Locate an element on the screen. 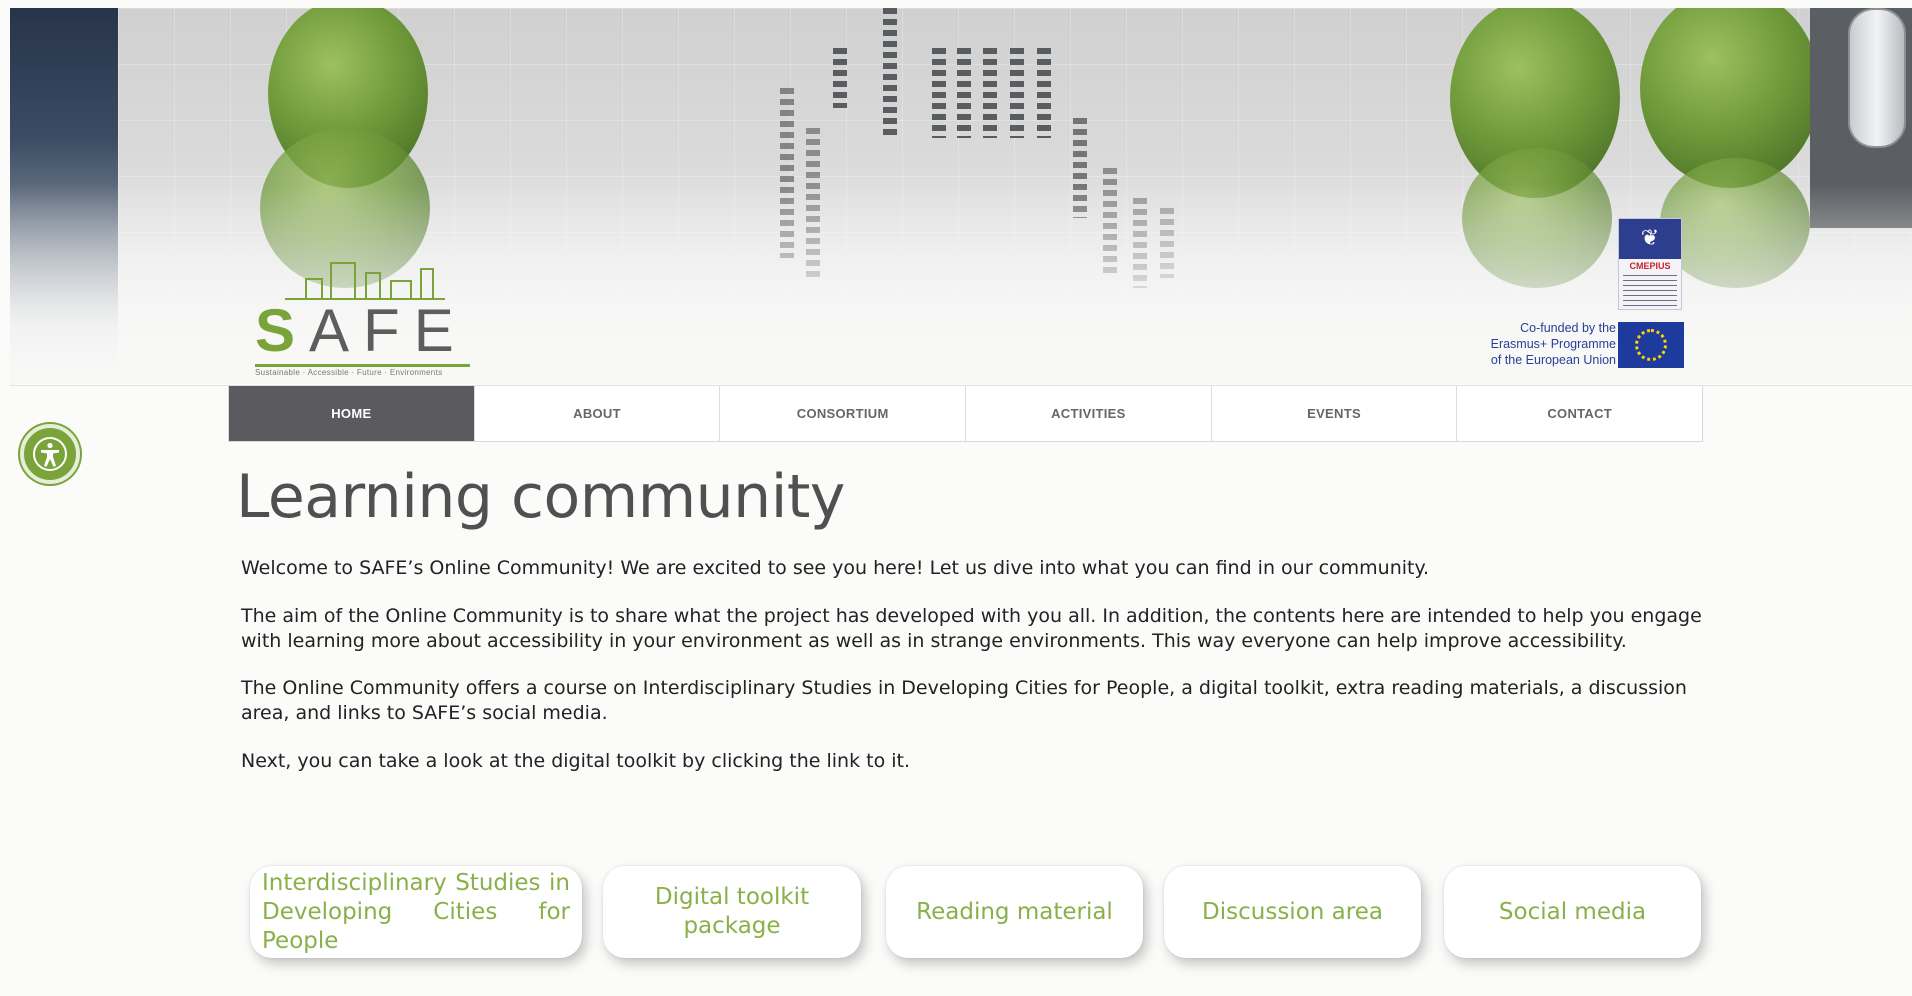 The height and width of the screenshot is (996, 1912). nav-item-home: HOME is located at coordinates (352, 413).